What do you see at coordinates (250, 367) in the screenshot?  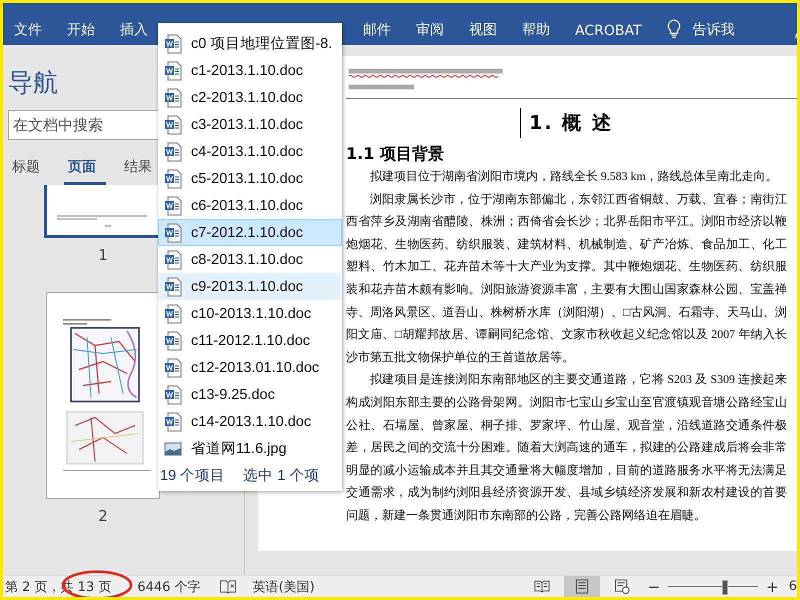 I see `file-item: c12-2013.01.10.doc` at bounding box center [250, 367].